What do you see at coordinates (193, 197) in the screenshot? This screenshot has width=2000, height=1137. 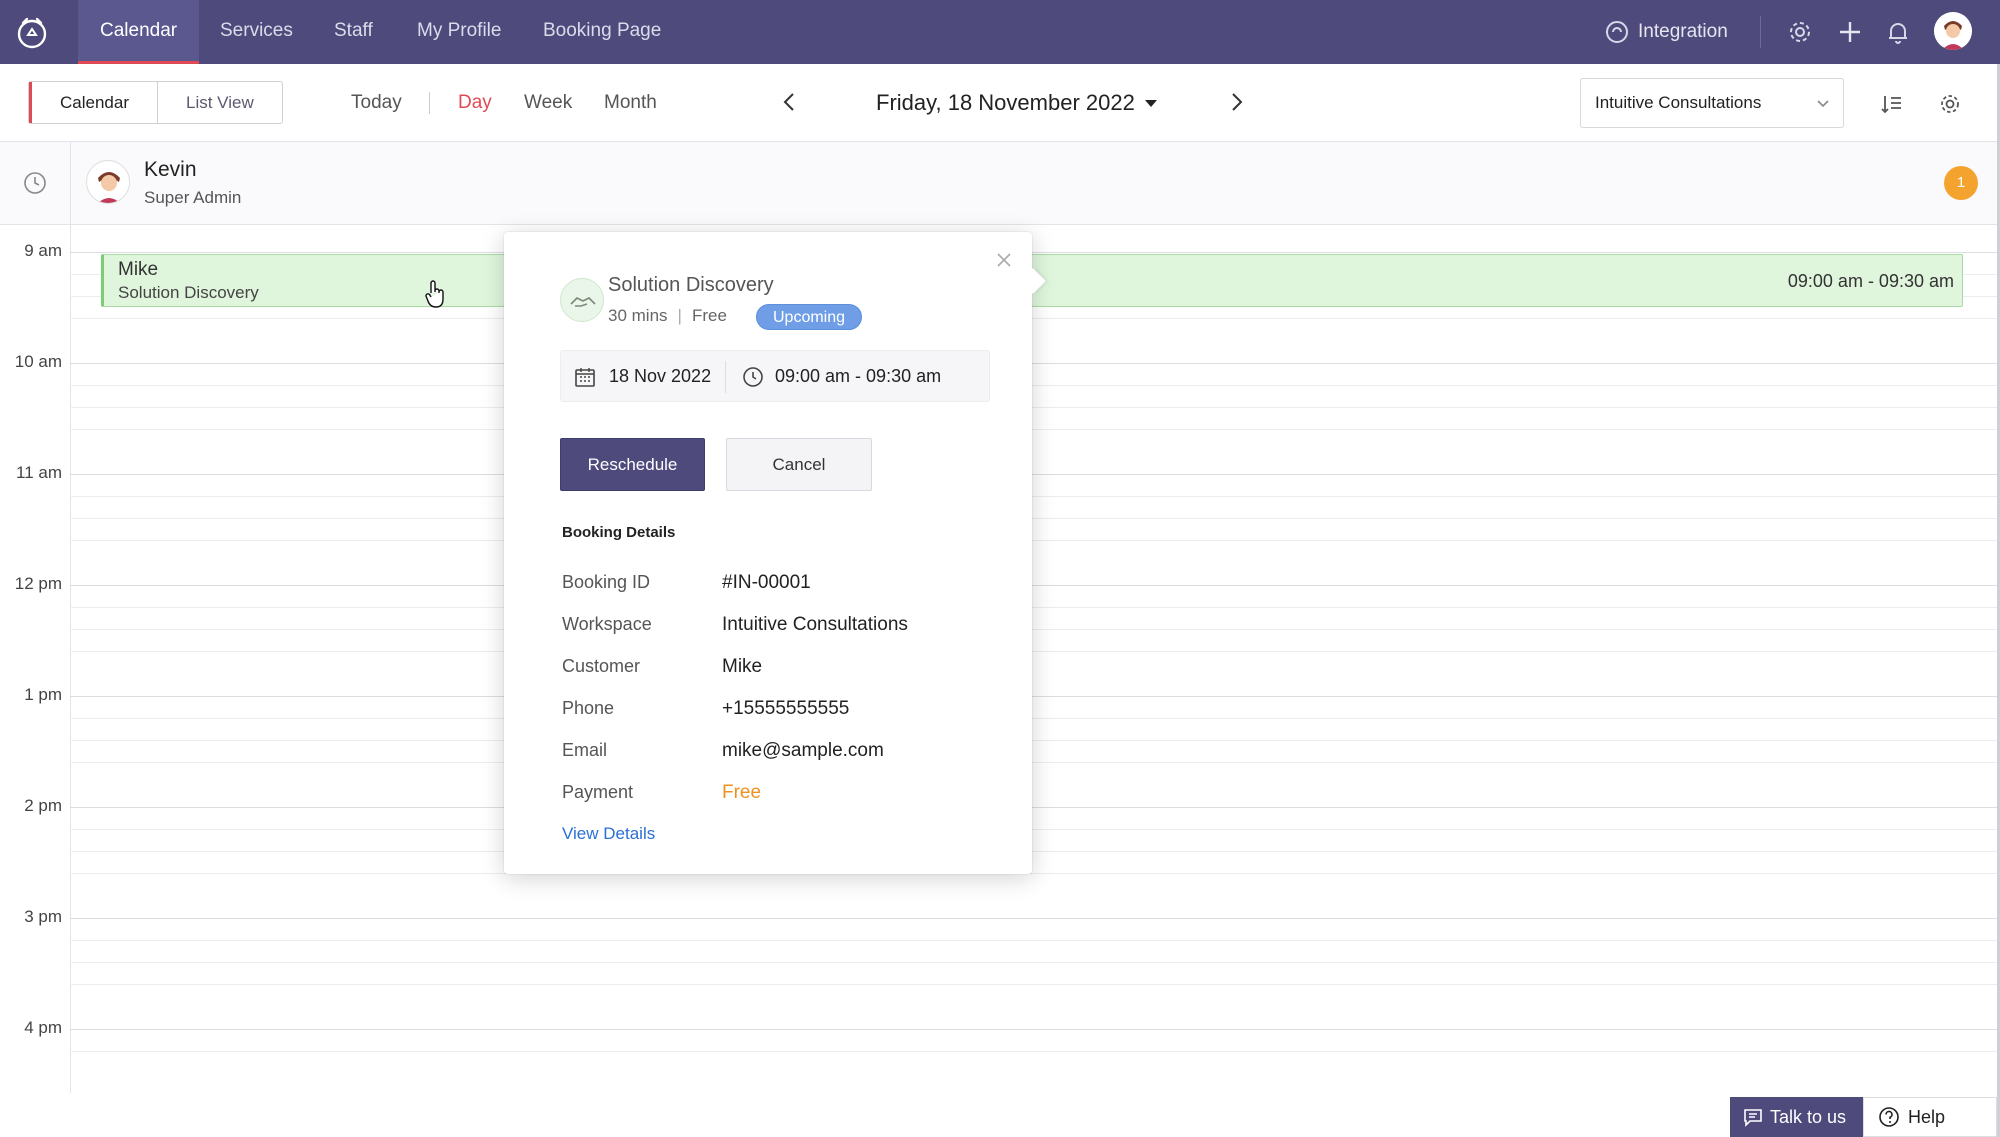 I see `staff-role: Super Admin` at bounding box center [193, 197].